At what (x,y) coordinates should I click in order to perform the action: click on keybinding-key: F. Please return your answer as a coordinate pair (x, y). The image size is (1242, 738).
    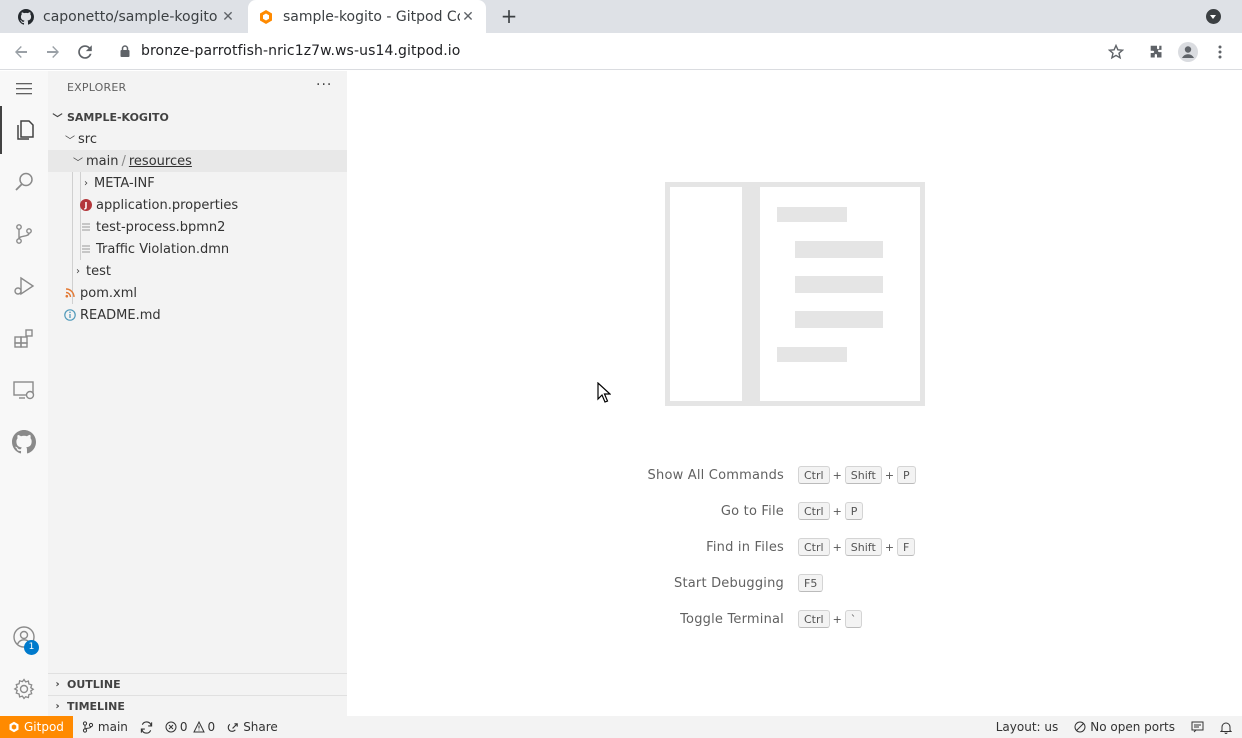
    Looking at the image, I should click on (906, 547).